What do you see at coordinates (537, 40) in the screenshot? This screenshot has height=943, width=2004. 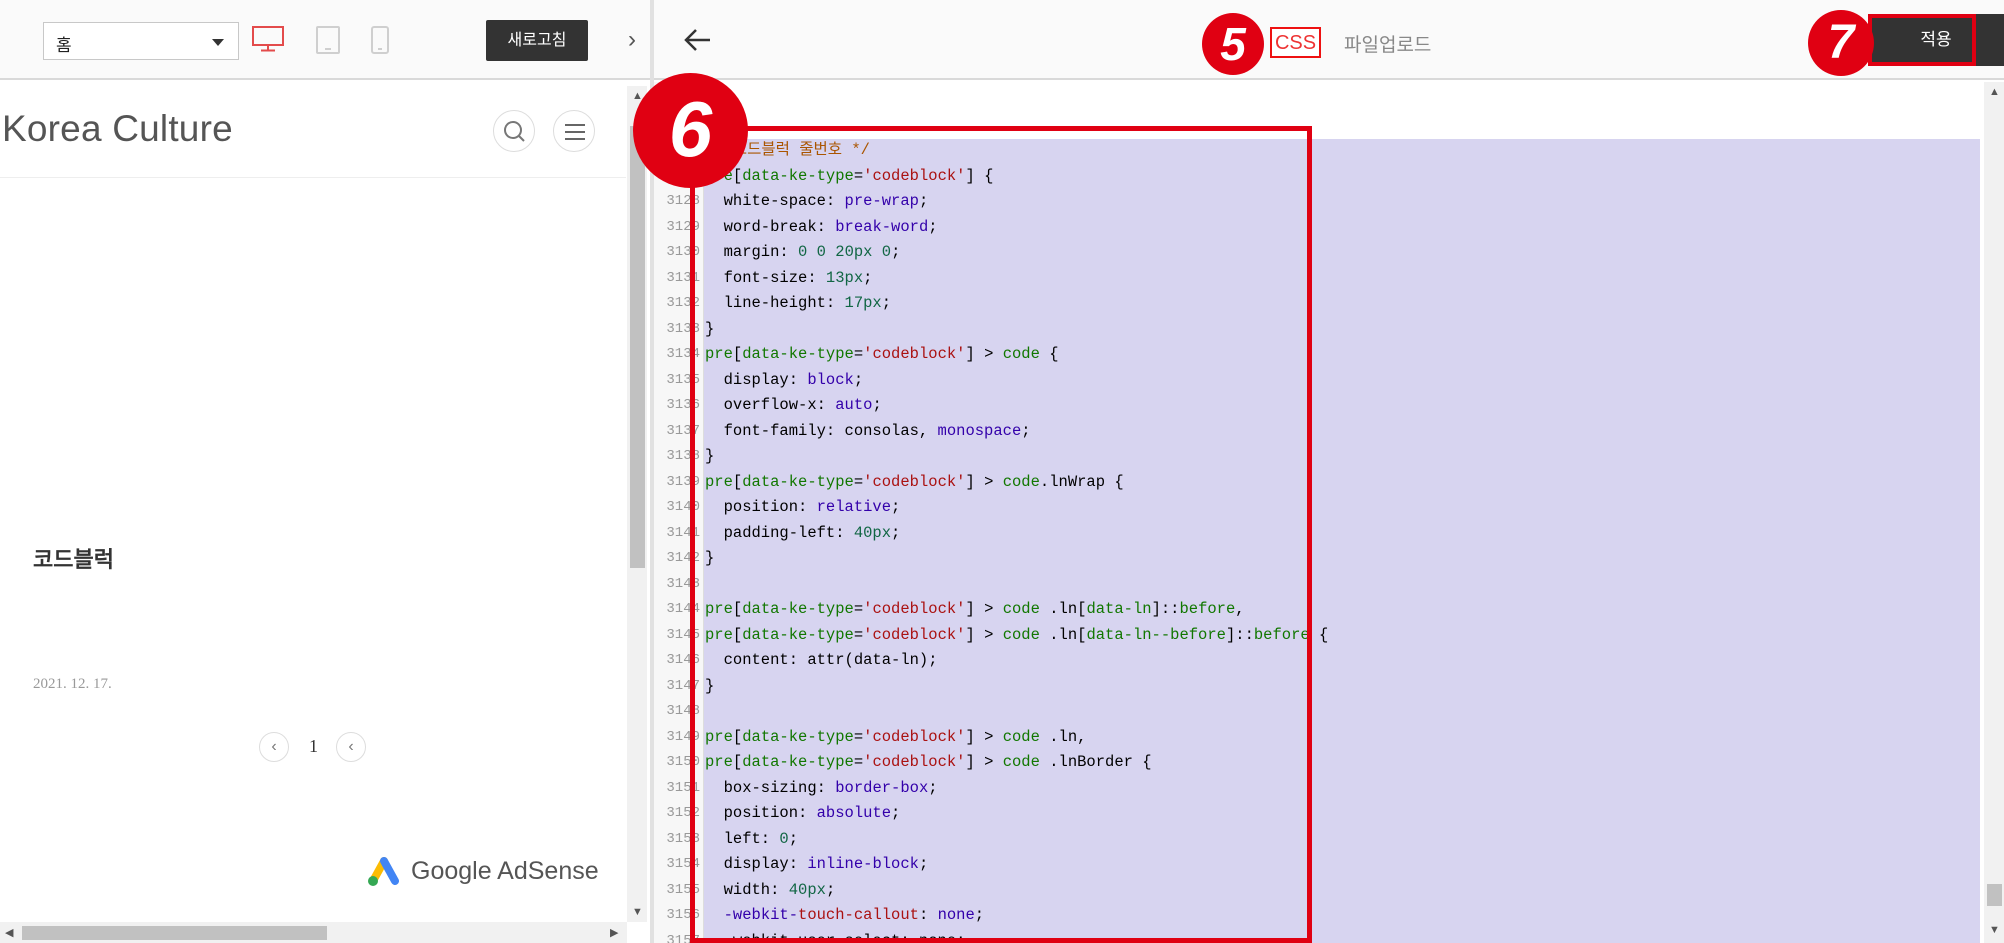 I see `refresh-button: 새로고침` at bounding box center [537, 40].